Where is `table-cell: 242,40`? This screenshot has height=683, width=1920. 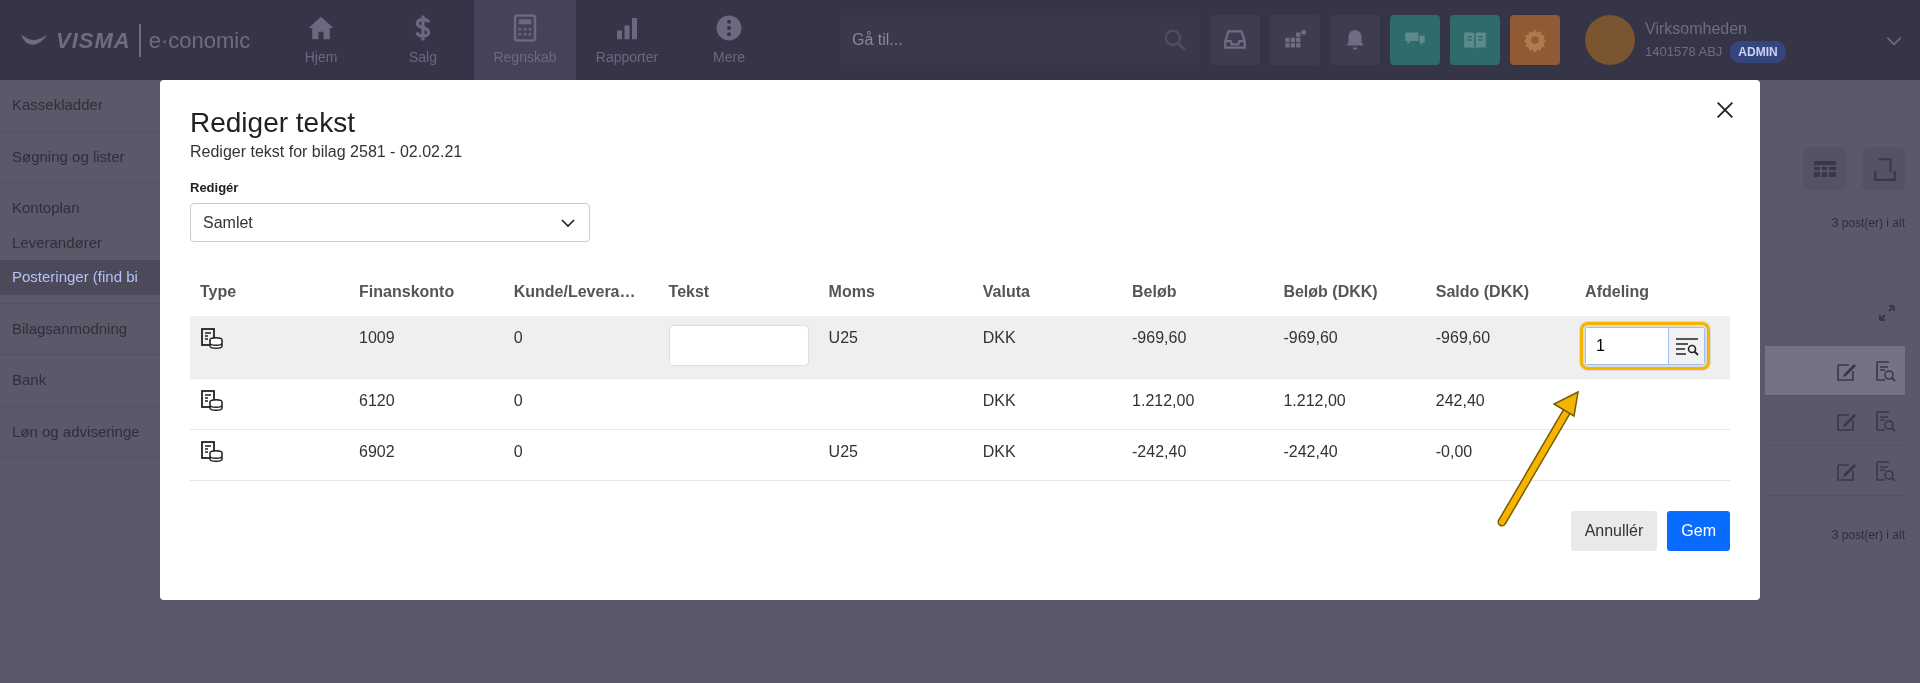
table-cell: 242,40 is located at coordinates (1460, 400).